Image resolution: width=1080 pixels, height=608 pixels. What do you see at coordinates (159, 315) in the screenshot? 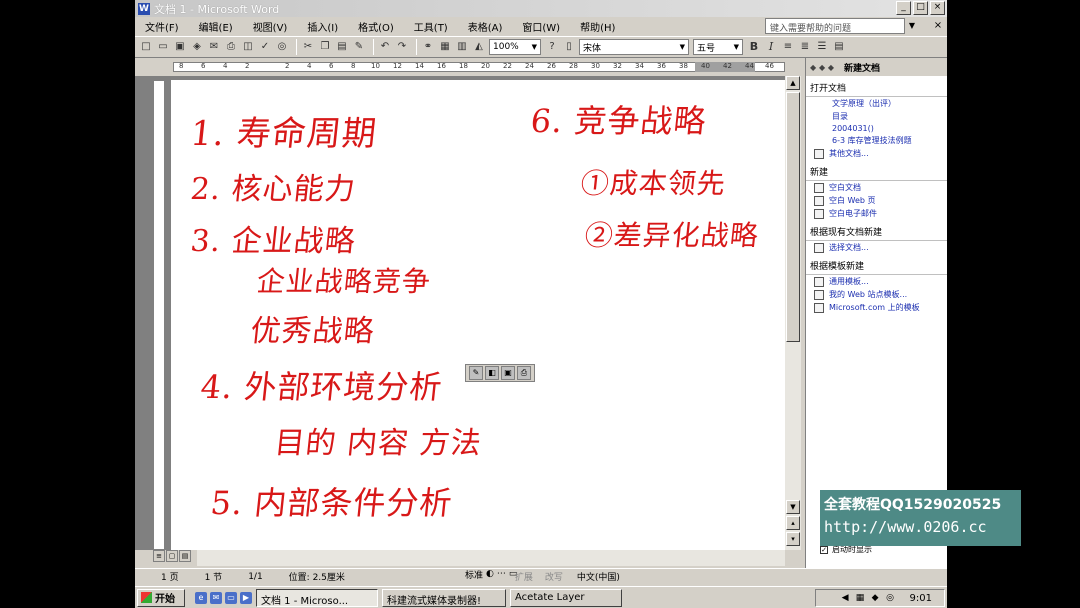
I see `vertical-ruler` at bounding box center [159, 315].